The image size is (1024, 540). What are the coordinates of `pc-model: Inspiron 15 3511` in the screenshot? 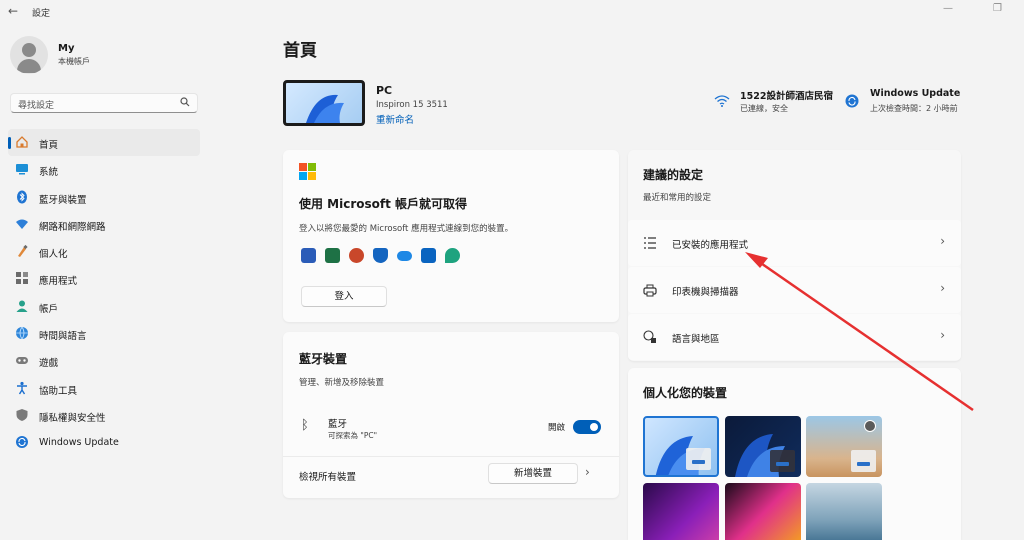 It's located at (412, 105).